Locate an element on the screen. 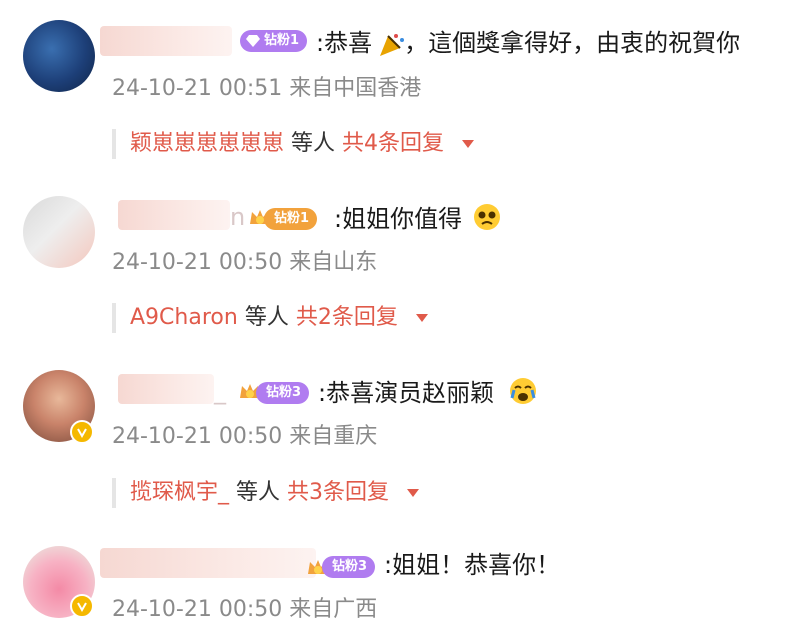 This screenshot has width=798, height=630. comment-meta: 24-10-21 00:51 来自中国香港 is located at coordinates (267, 88).